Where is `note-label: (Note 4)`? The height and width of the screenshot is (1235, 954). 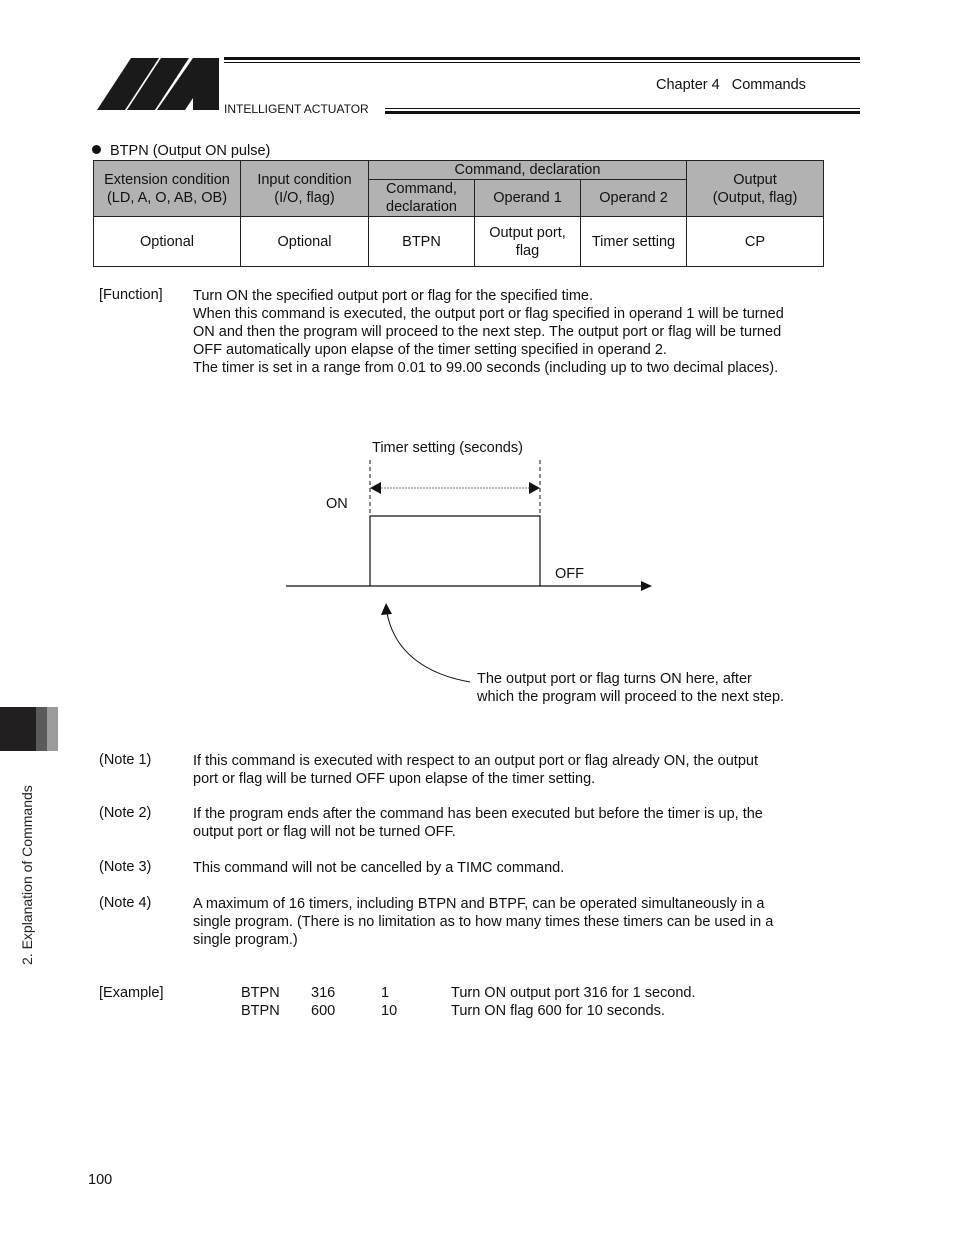
note-label: (Note 4) is located at coordinates (125, 903).